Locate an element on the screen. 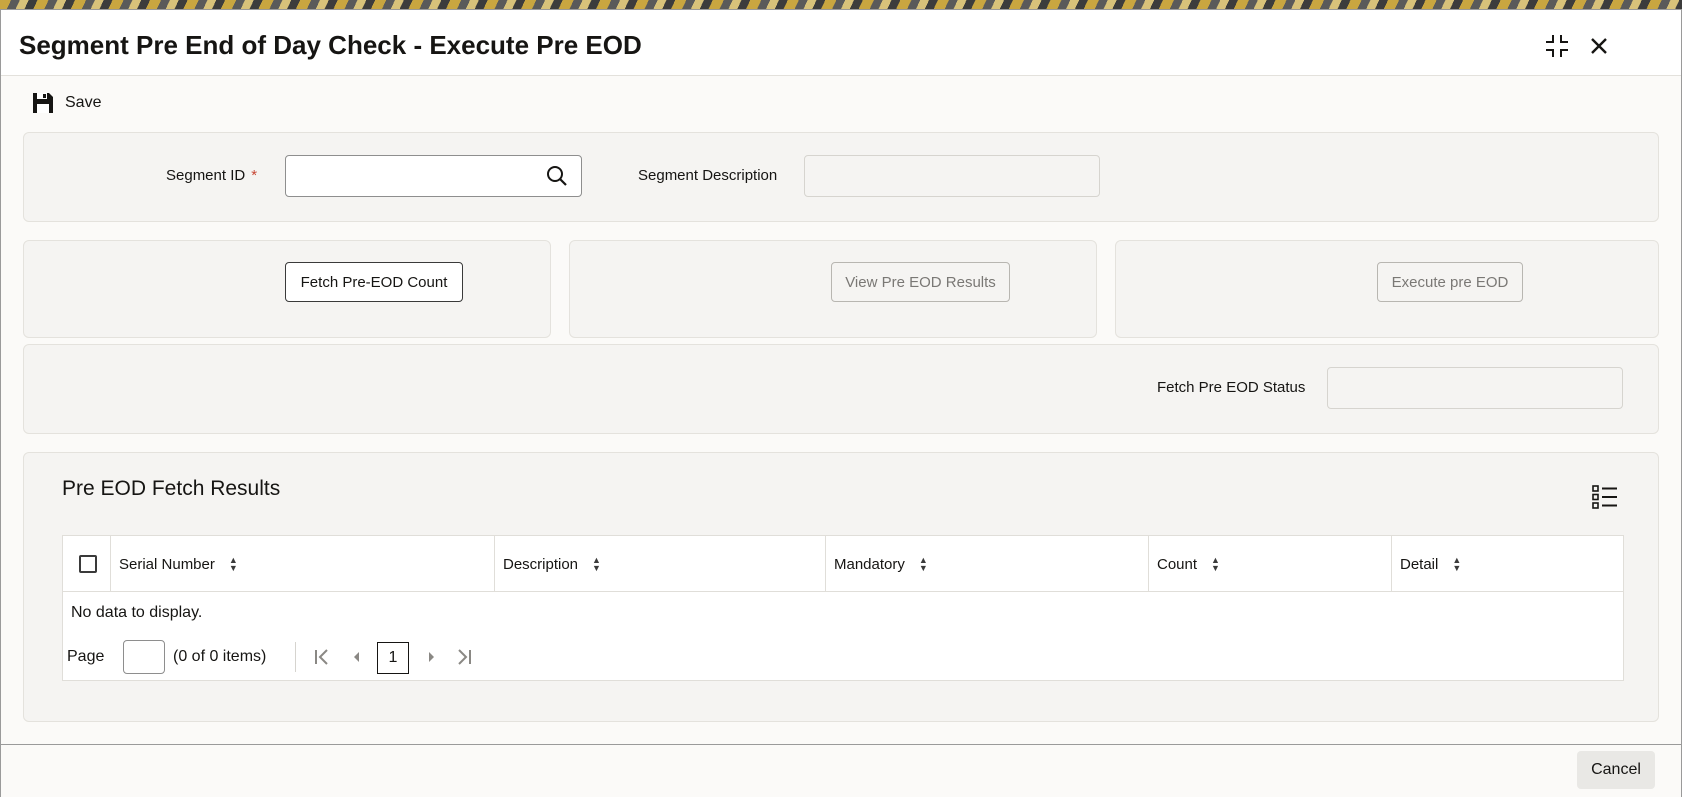  column-header-serial-number: Serial Number ▲ ▼ is located at coordinates (178, 564).